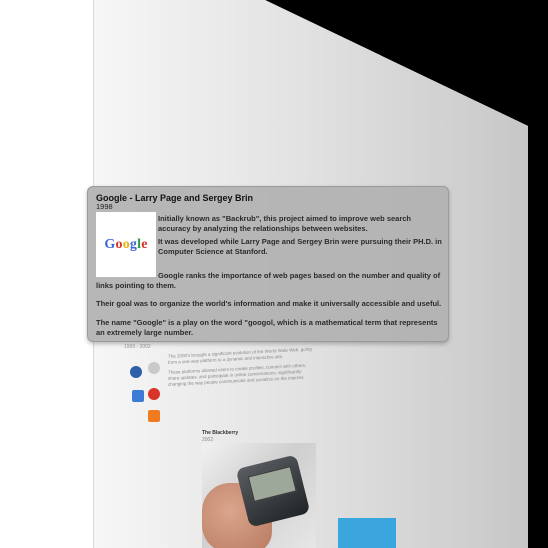  Describe the element at coordinates (126, 244) in the screenshot. I see `google-logo-icon: Google` at that location.